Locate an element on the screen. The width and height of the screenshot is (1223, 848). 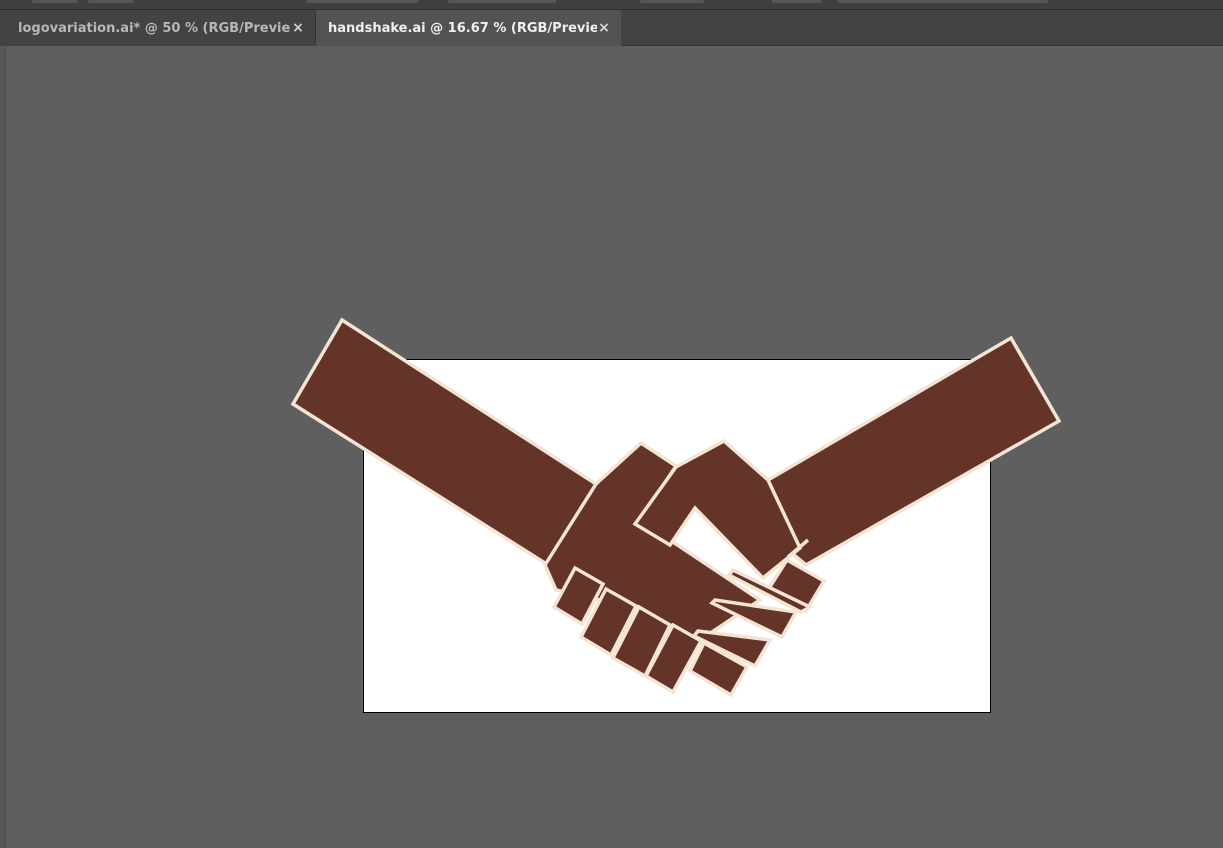
tab-label: logovariation.ai* @ 50 % (RGB/Preview) is located at coordinates (154, 28).